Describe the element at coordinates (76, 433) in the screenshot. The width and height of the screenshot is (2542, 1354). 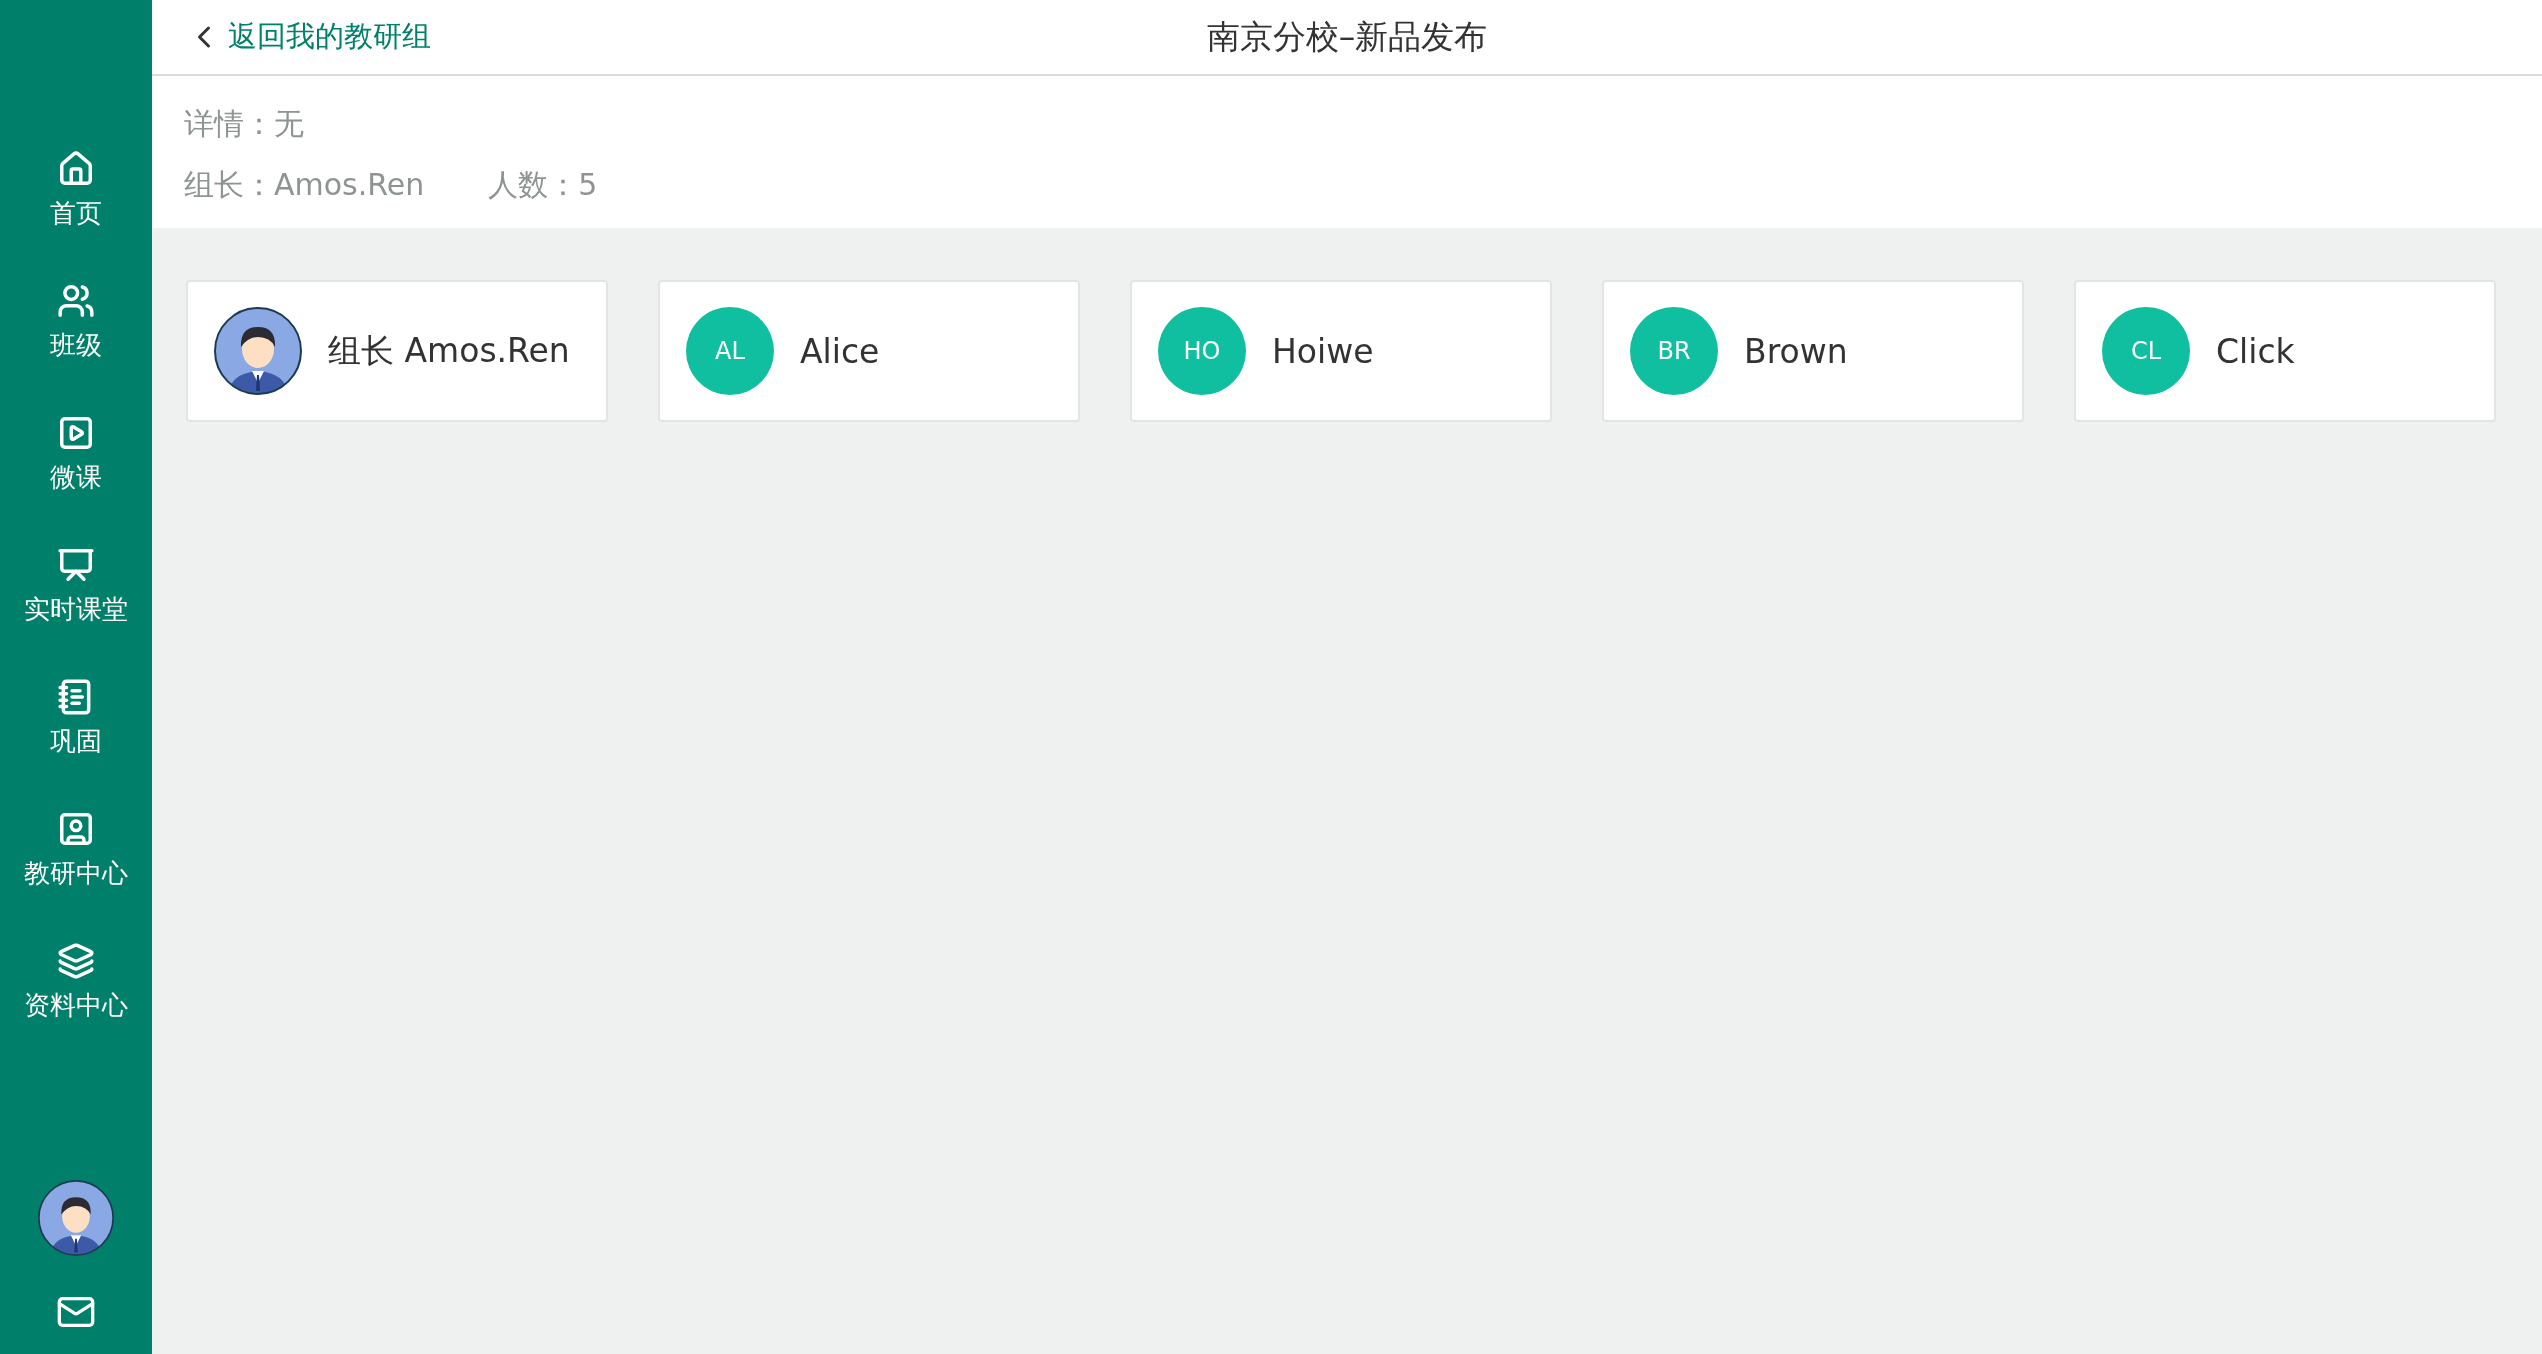
I see `play-icon` at that location.